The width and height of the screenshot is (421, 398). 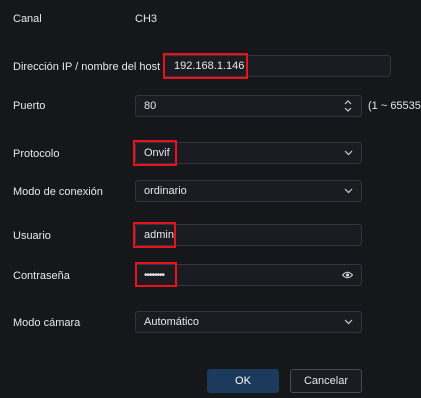 I want to click on contrasena-label: Contraseña, so click(x=41, y=276).